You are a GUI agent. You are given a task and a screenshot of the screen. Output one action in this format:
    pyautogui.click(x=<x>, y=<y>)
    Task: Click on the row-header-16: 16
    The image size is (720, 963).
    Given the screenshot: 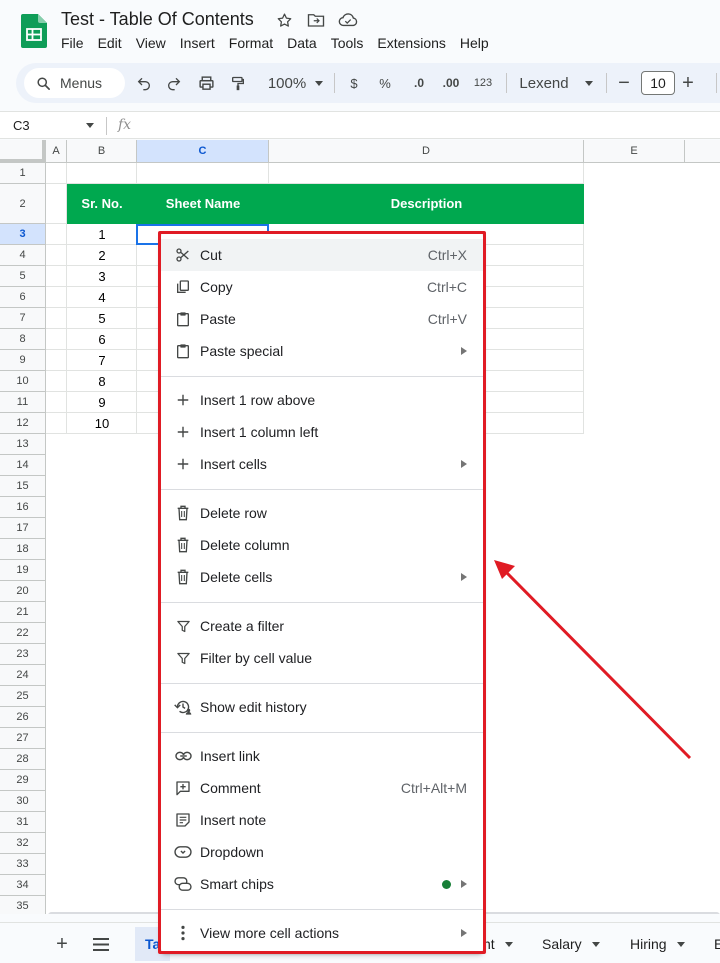 What is the action you would take?
    pyautogui.click(x=23, y=507)
    